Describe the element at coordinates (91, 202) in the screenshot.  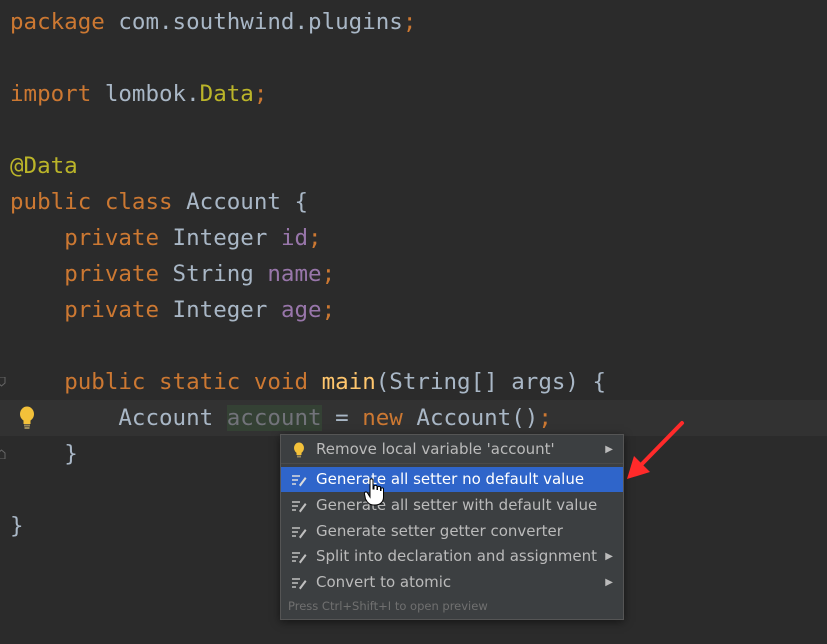
I see `keyword-public-class: public class` at that location.